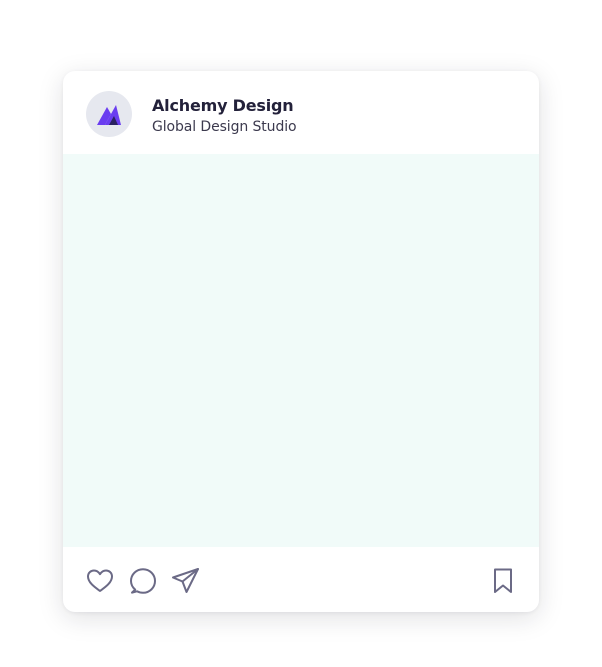 Image resolution: width=602 pixels, height=667 pixels. I want to click on post-header: Alchemy Design Global Design Studio, so click(301, 112).